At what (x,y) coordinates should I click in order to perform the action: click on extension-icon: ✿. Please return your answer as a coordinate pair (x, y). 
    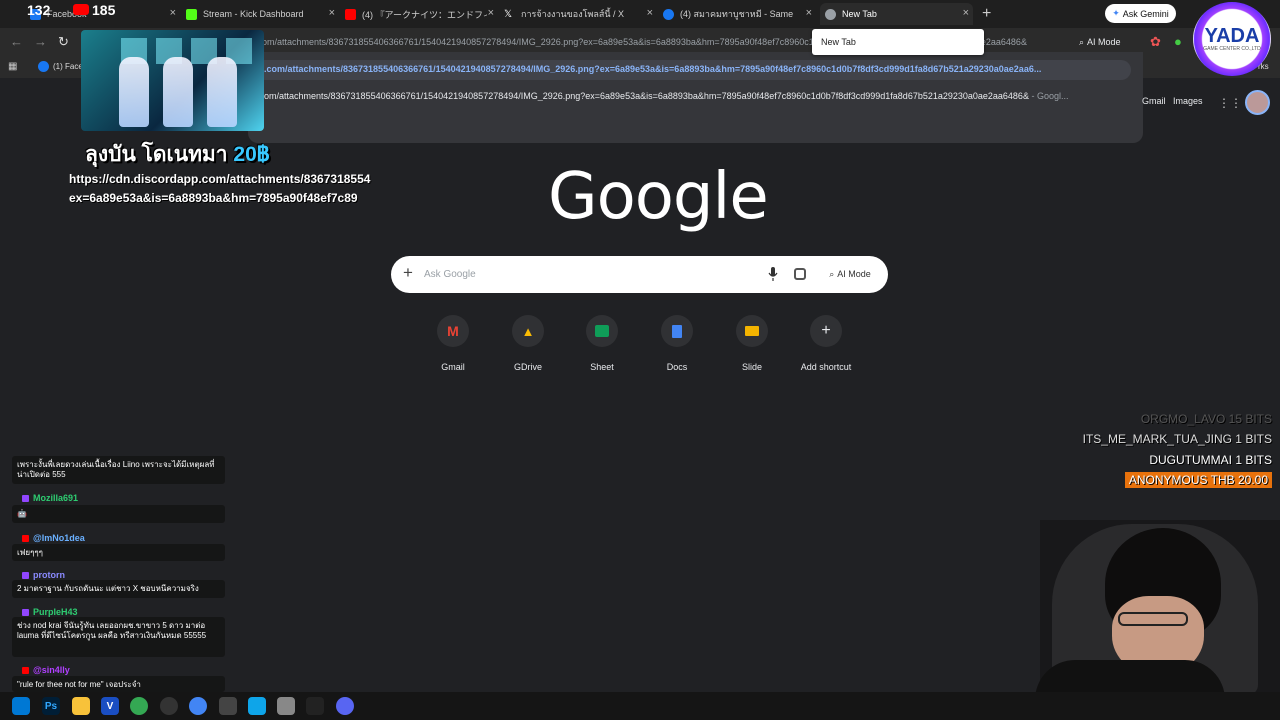
    Looking at the image, I should click on (1155, 42).